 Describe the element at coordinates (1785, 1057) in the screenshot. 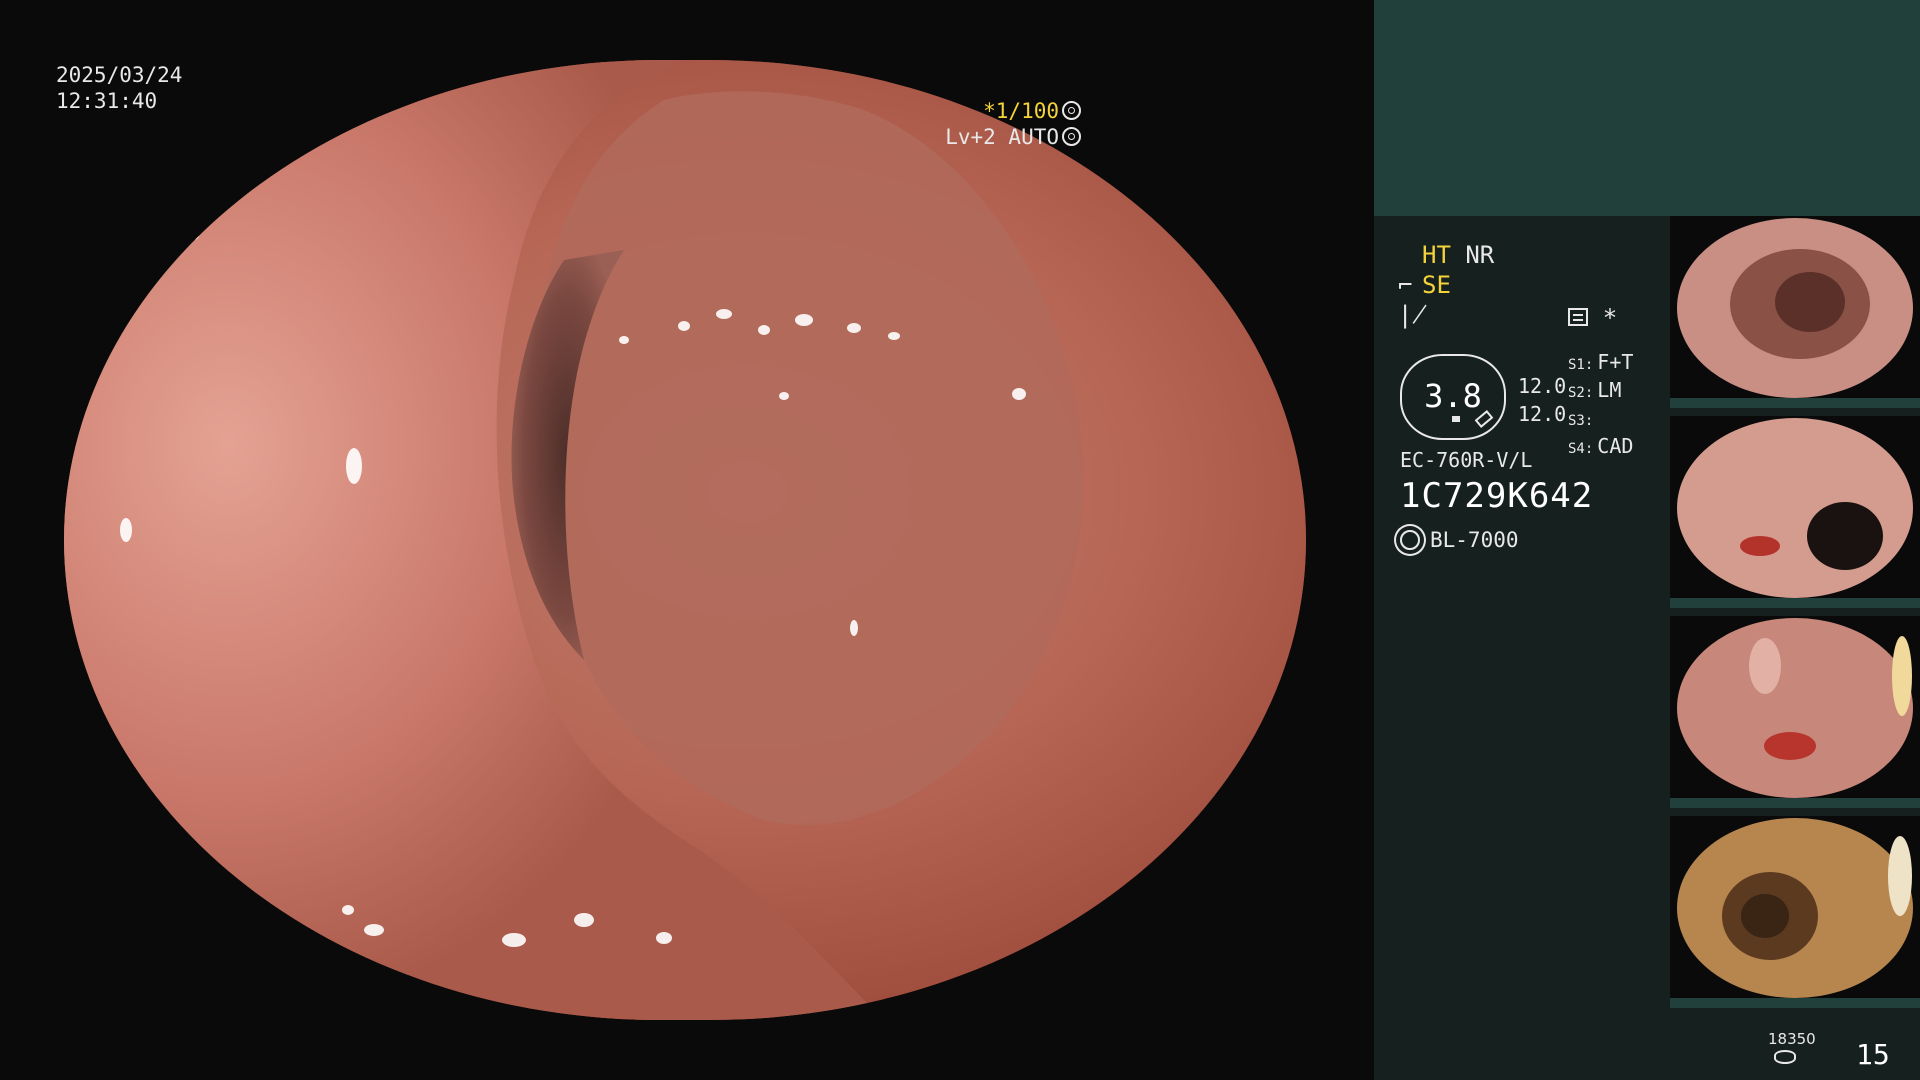

I see `storage-icon` at that location.